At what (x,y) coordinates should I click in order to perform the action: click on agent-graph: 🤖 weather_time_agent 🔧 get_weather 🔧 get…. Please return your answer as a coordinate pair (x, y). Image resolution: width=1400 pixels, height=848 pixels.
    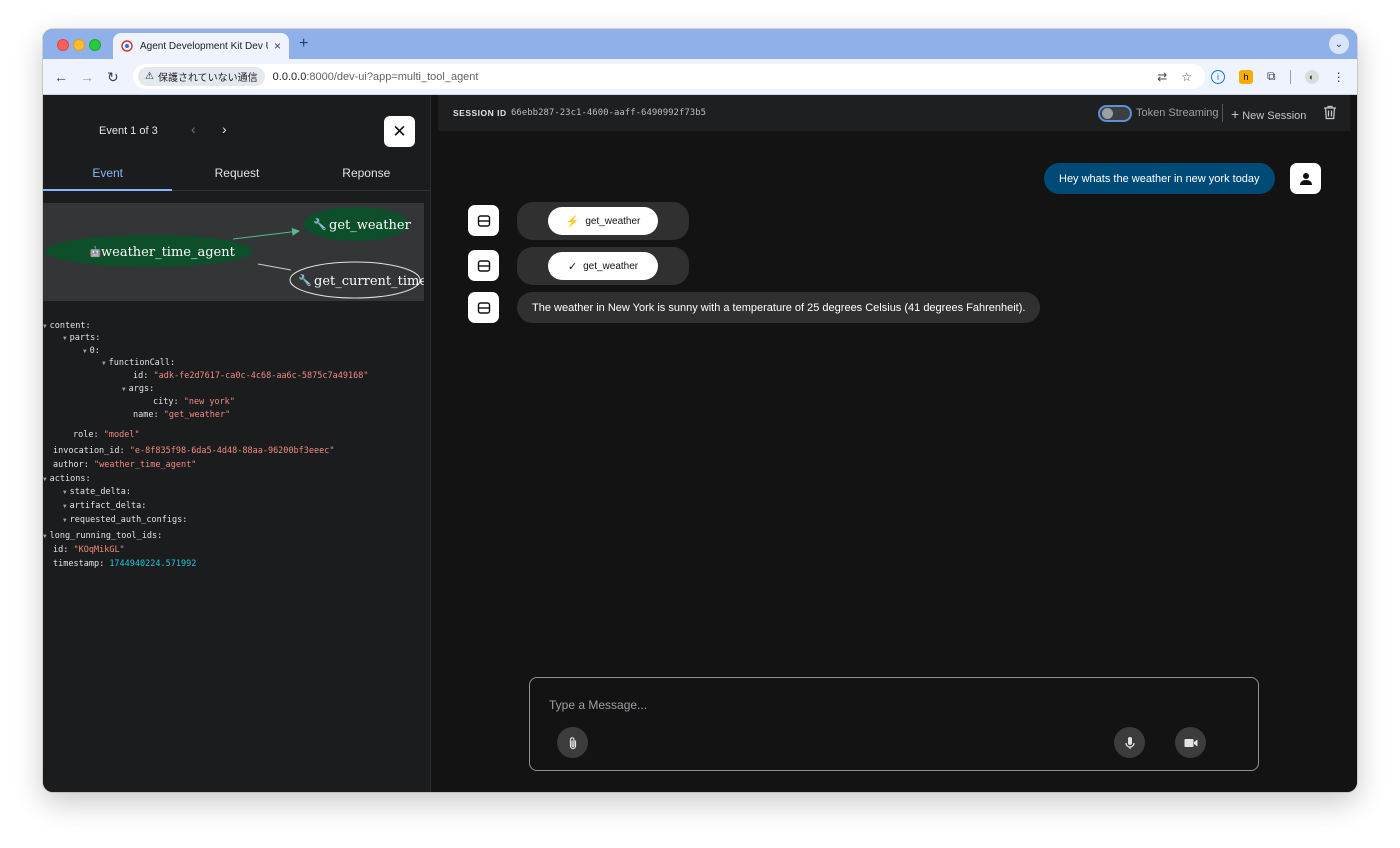
    Looking at the image, I should click on (233, 252).